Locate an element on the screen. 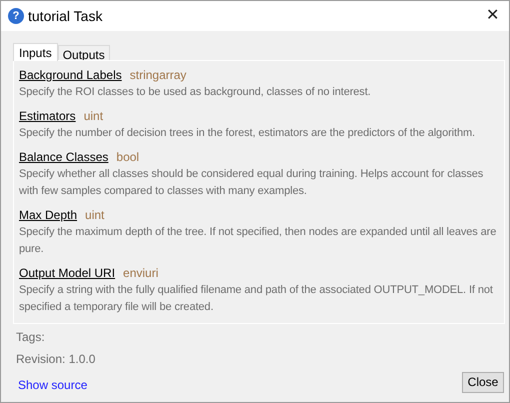 The width and height of the screenshot is (510, 403). parameter-type: bool is located at coordinates (128, 157).